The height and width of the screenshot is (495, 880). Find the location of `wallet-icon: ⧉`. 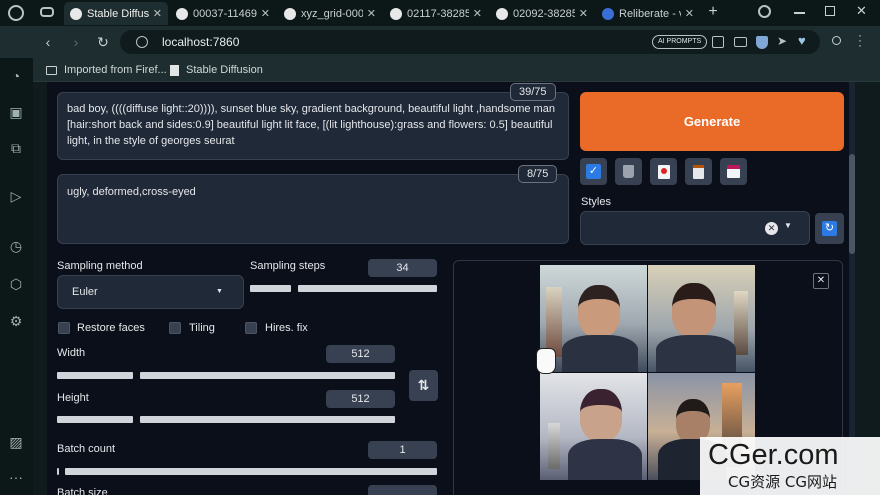

wallet-icon: ⧉ is located at coordinates (16, 148).